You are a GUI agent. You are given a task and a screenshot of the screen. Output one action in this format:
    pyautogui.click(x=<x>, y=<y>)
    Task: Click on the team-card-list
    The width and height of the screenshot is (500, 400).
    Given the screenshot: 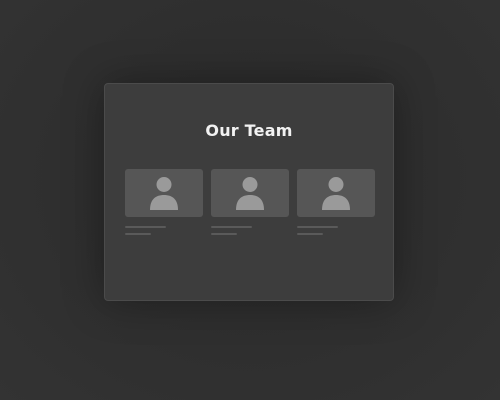 What is the action you would take?
    pyautogui.click(x=250, y=204)
    